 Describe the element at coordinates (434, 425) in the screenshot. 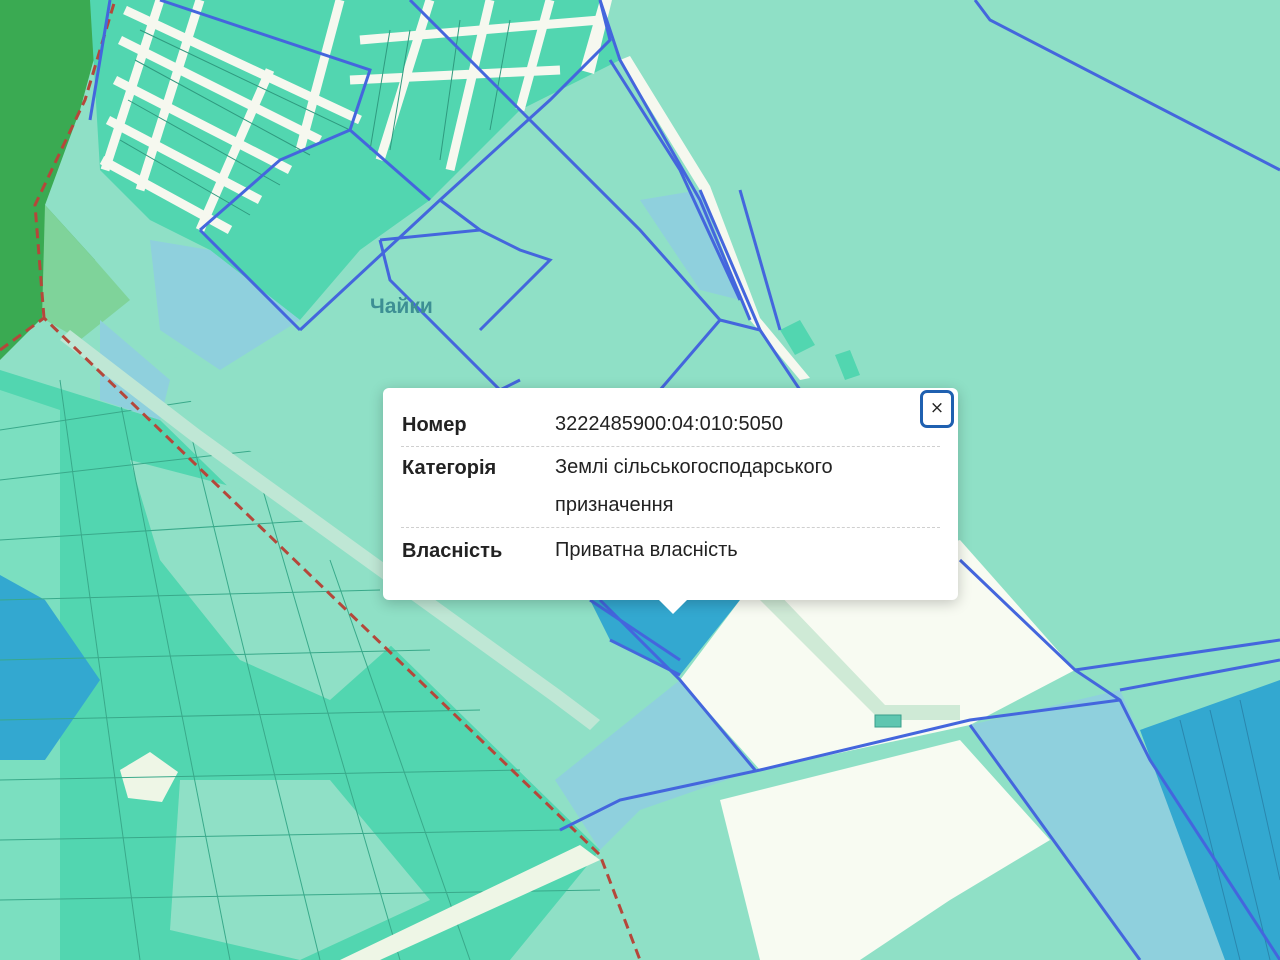

I see `info-key: Номер` at that location.